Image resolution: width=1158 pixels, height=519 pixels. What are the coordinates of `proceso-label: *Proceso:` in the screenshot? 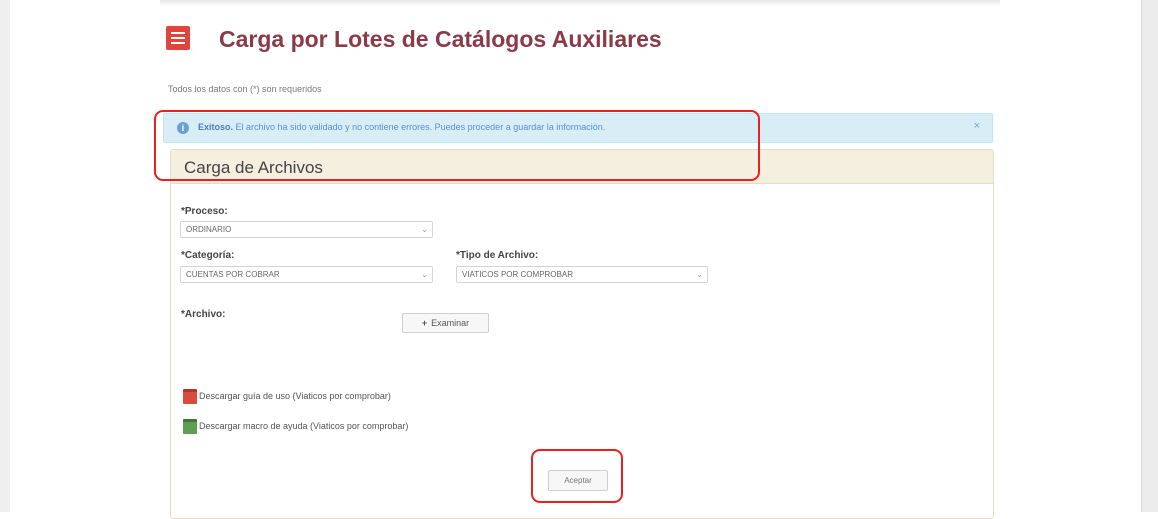 It's located at (204, 211).